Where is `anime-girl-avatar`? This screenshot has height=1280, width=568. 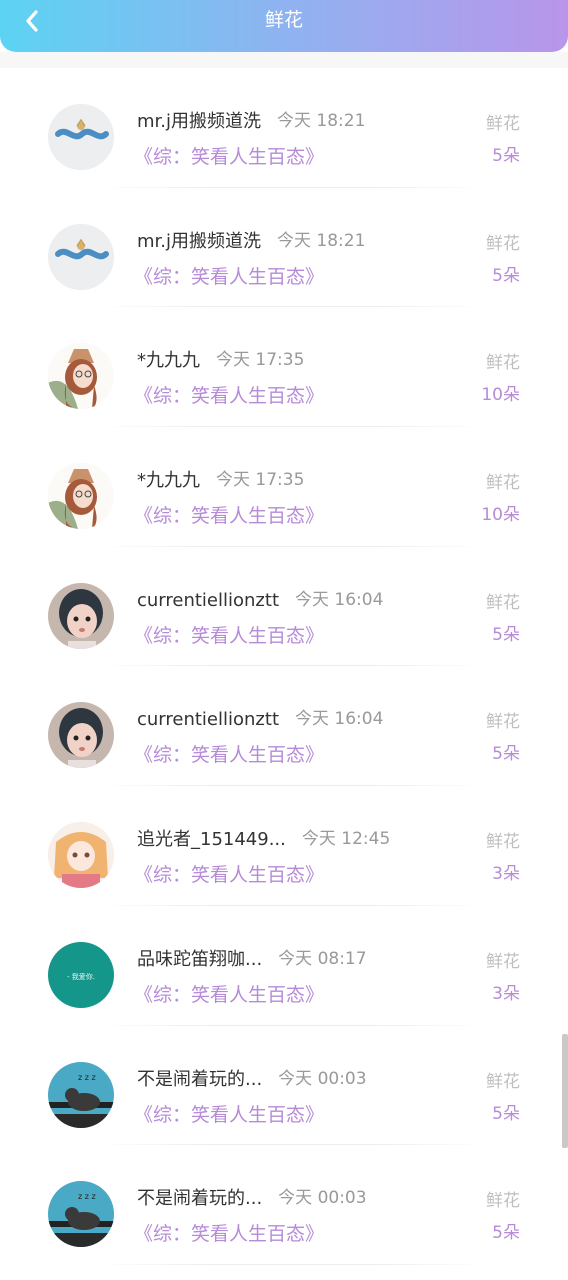 anime-girl-avatar is located at coordinates (81, 855).